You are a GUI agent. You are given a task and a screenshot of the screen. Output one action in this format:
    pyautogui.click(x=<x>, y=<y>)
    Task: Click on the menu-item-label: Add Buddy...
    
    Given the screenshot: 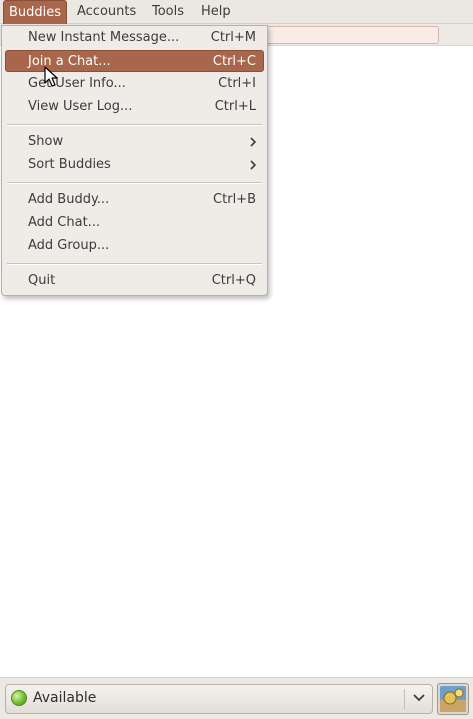 What is the action you would take?
    pyautogui.click(x=69, y=199)
    